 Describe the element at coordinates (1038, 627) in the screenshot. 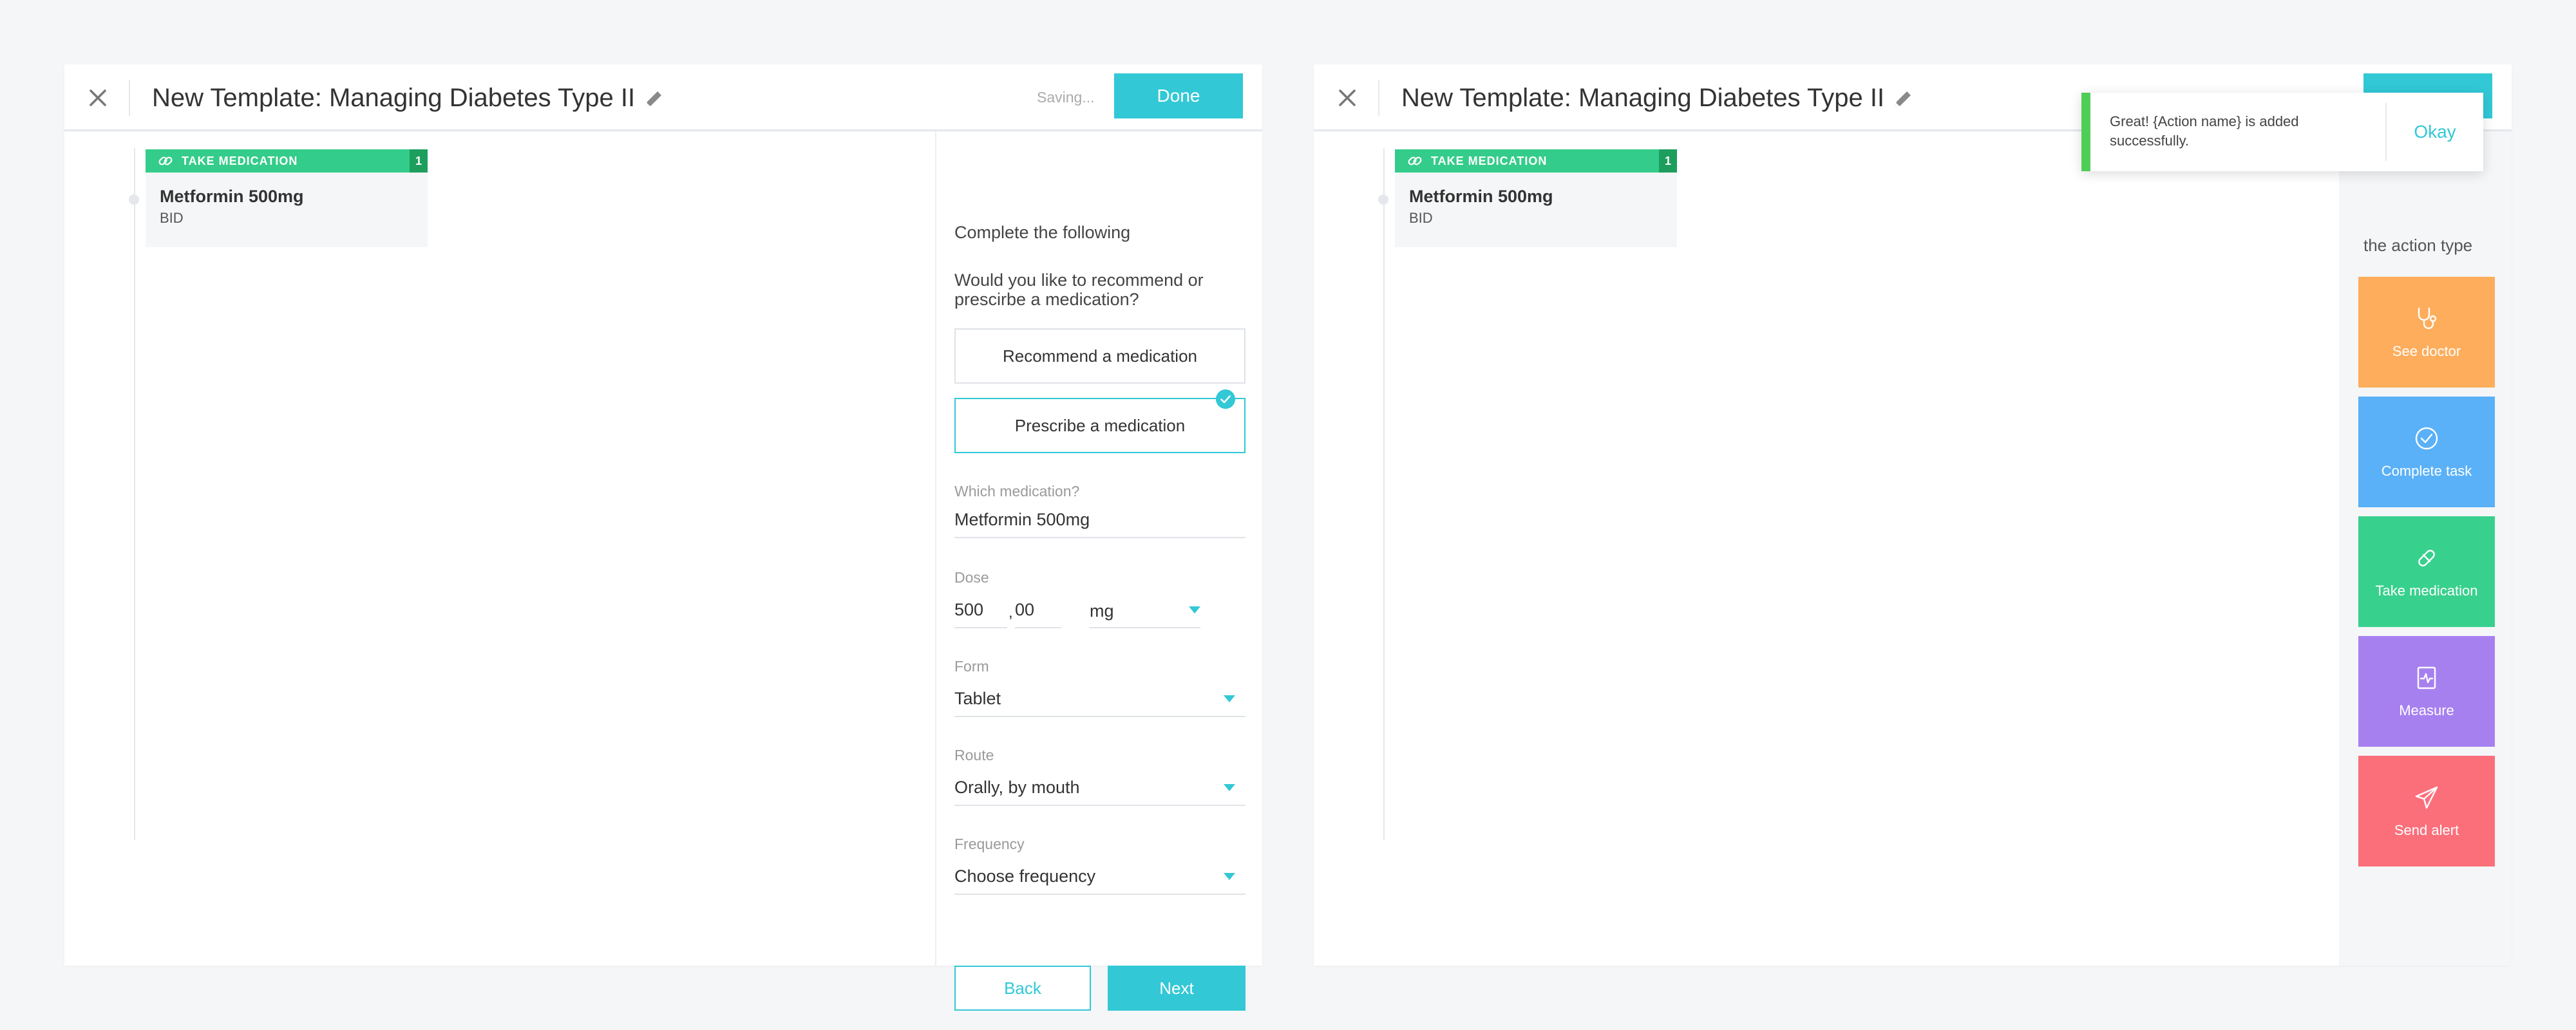

I see `dose-fraction-underline` at that location.